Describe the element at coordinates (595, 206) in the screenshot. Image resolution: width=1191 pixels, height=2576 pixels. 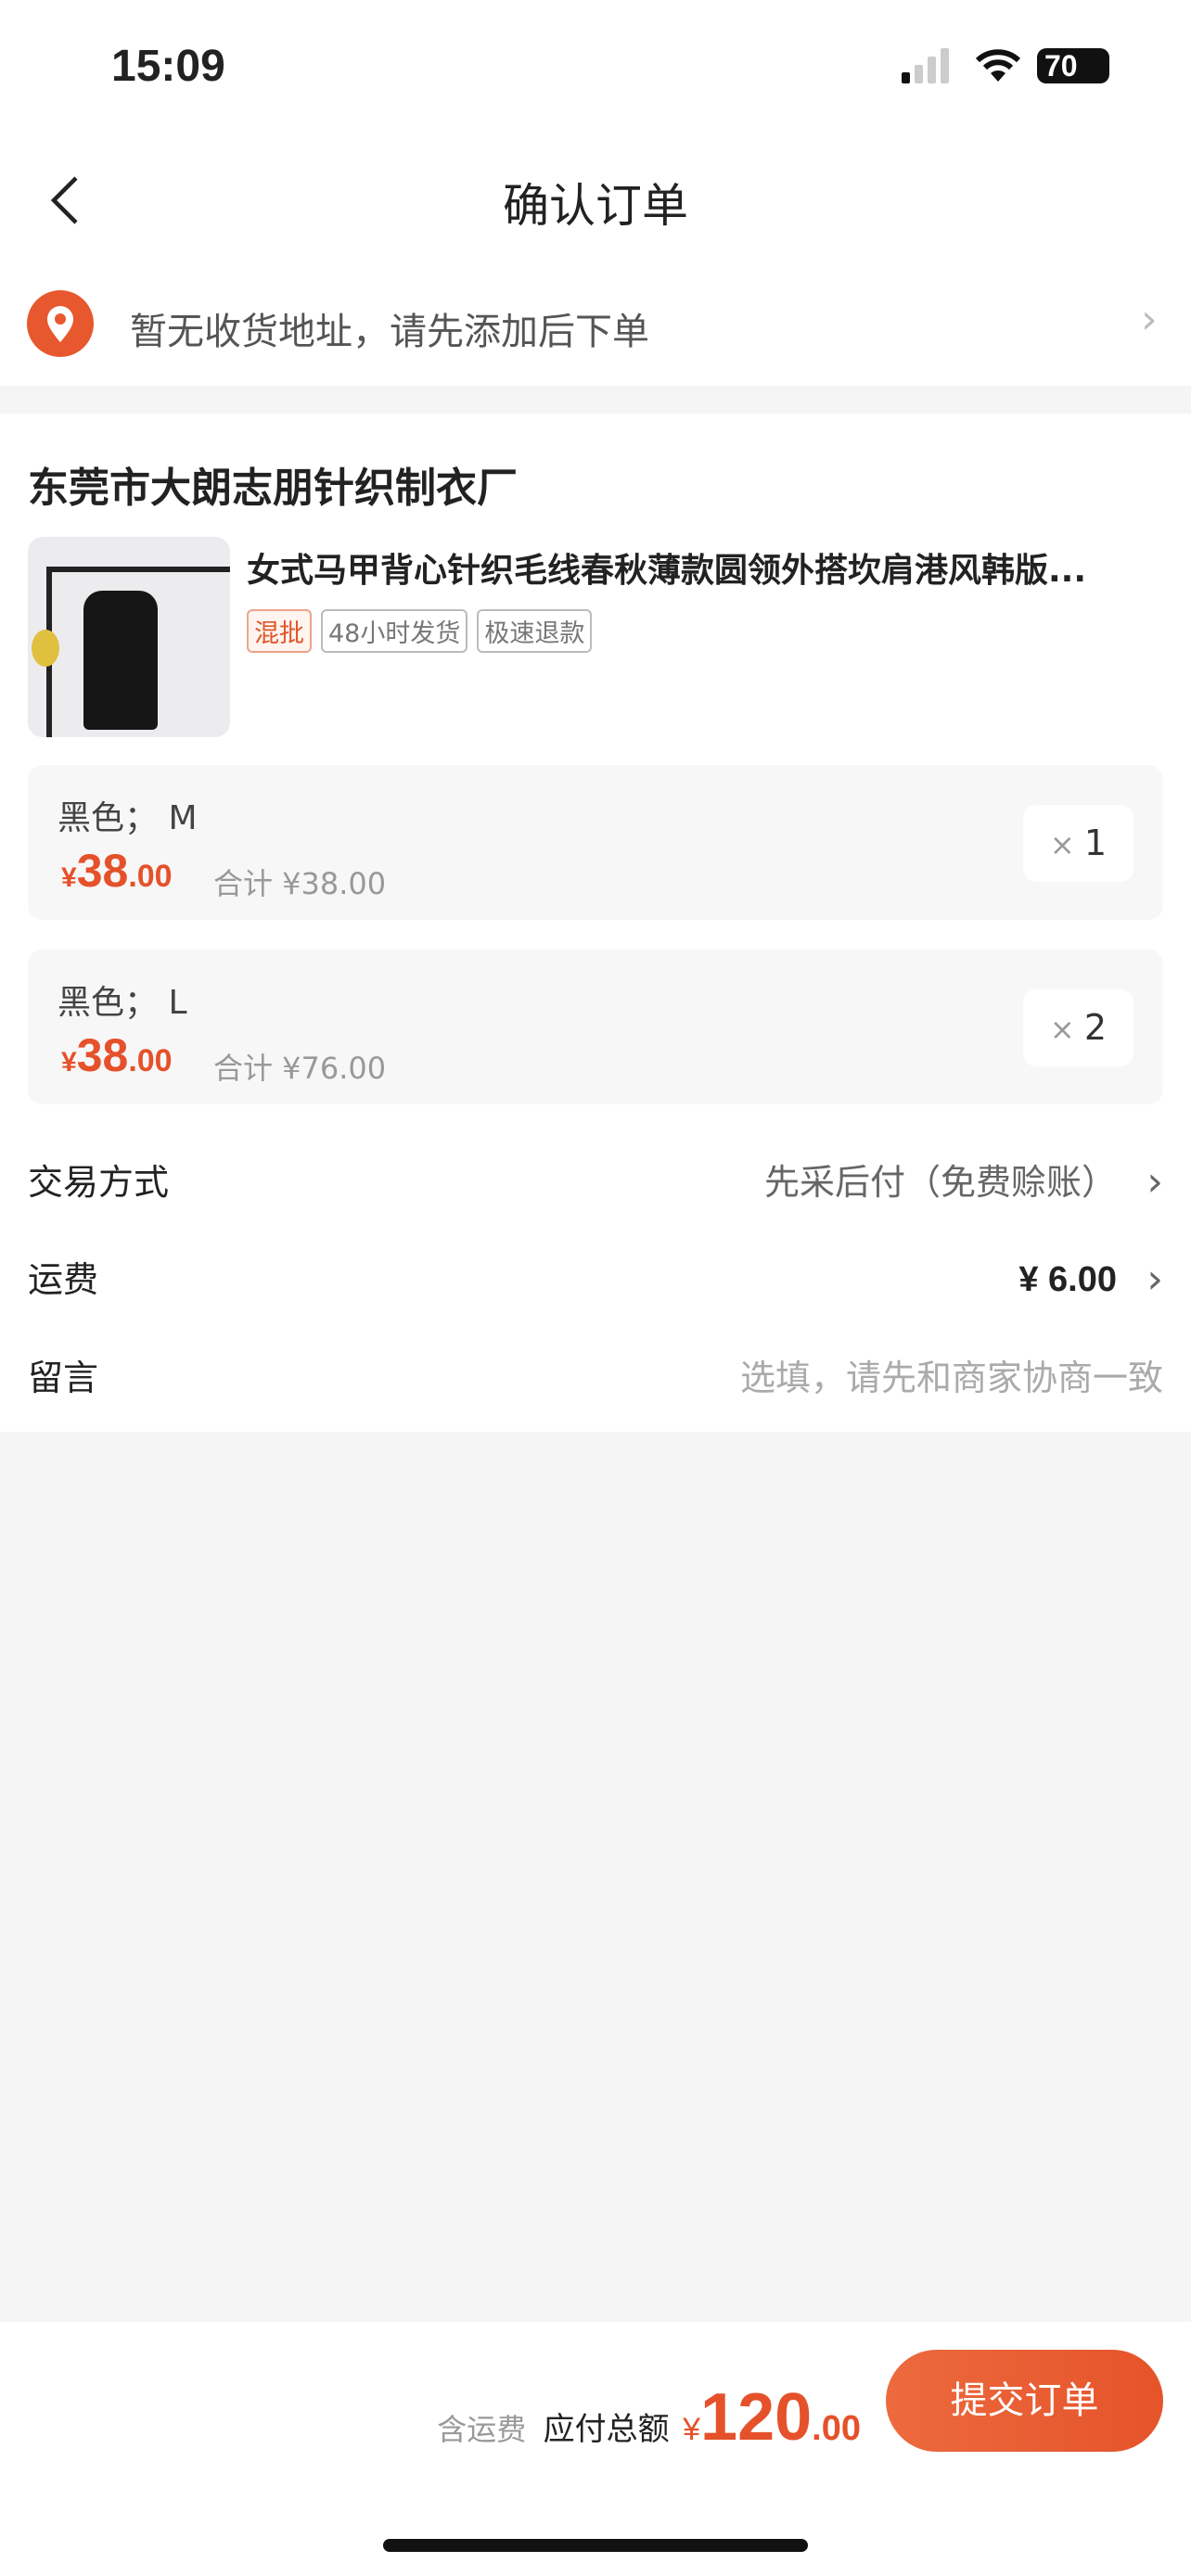
I see `page-title: 确认订单` at that location.